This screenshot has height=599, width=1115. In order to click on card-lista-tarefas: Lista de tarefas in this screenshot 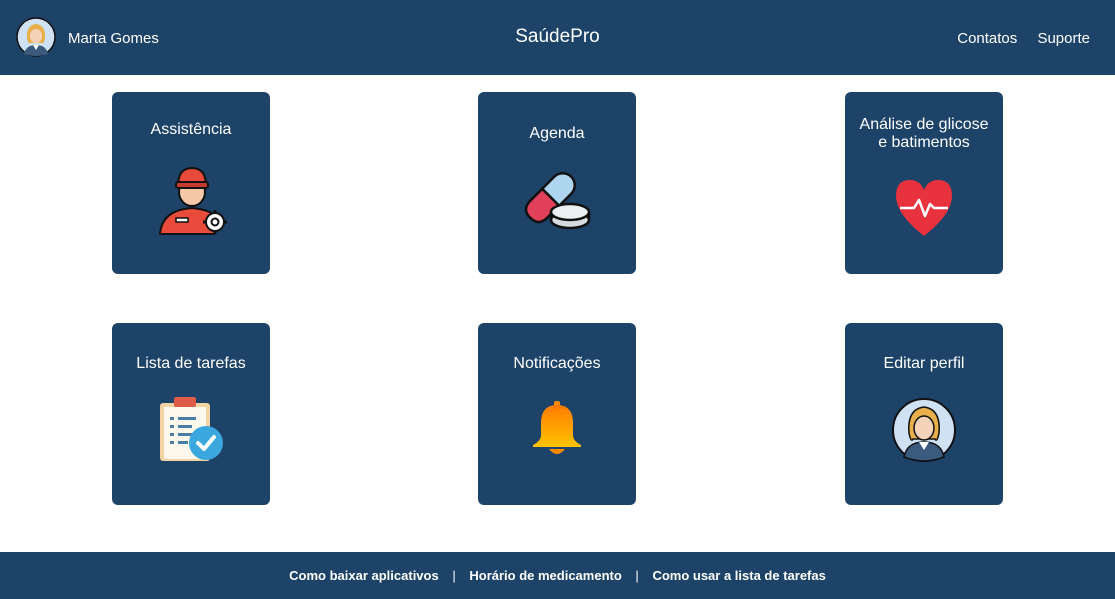, I will do `click(191, 414)`.